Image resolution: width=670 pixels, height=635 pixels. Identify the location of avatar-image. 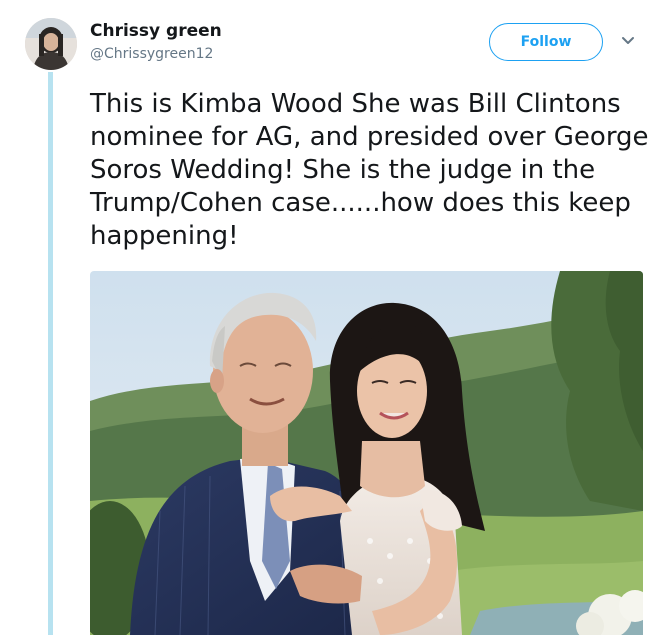
(51, 44).